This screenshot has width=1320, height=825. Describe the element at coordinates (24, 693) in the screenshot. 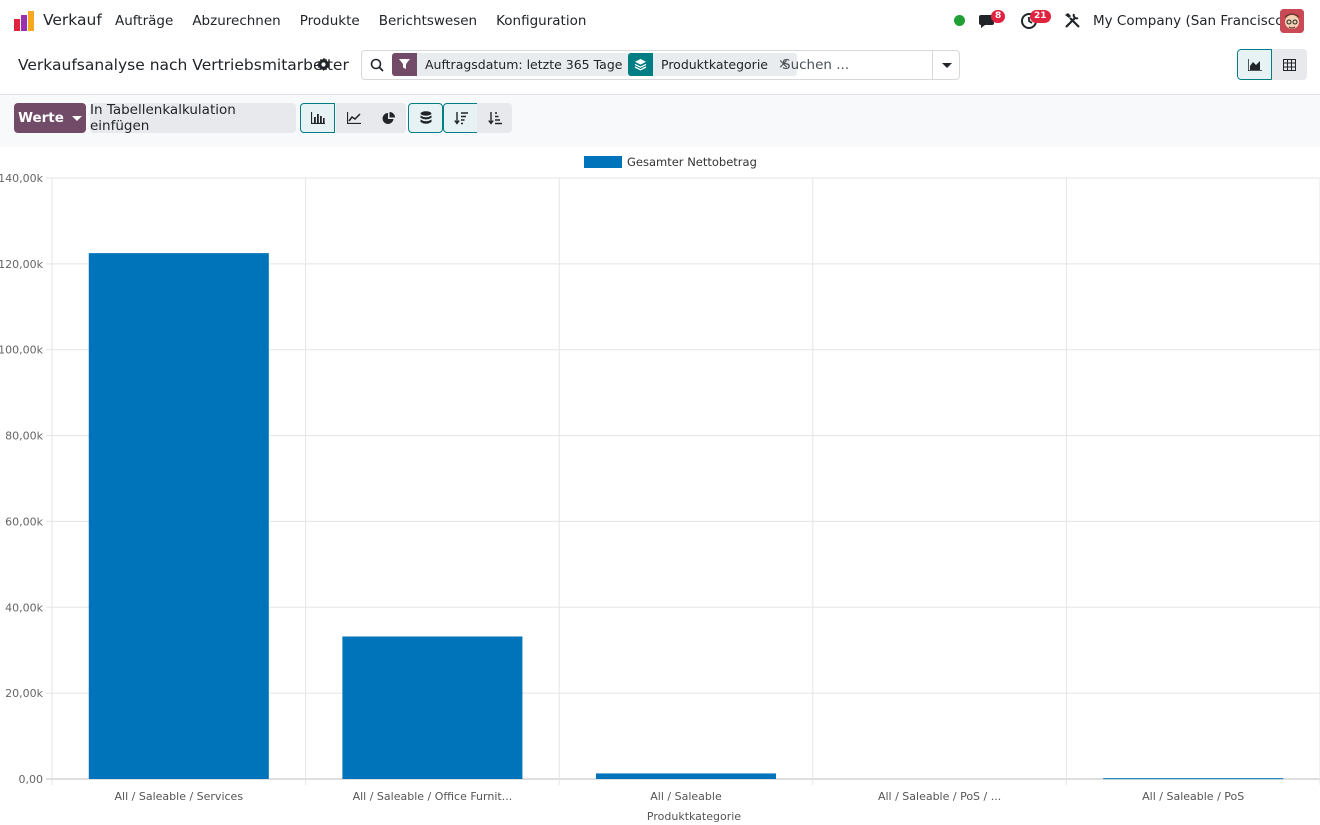

I see `y-tick-label: 20,00k` at that location.